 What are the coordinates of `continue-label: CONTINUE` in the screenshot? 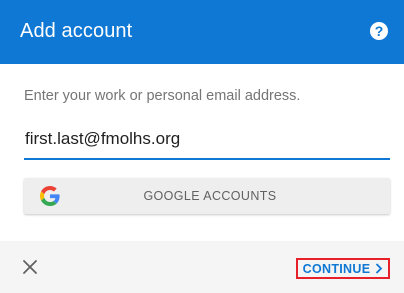 It's located at (336, 268).